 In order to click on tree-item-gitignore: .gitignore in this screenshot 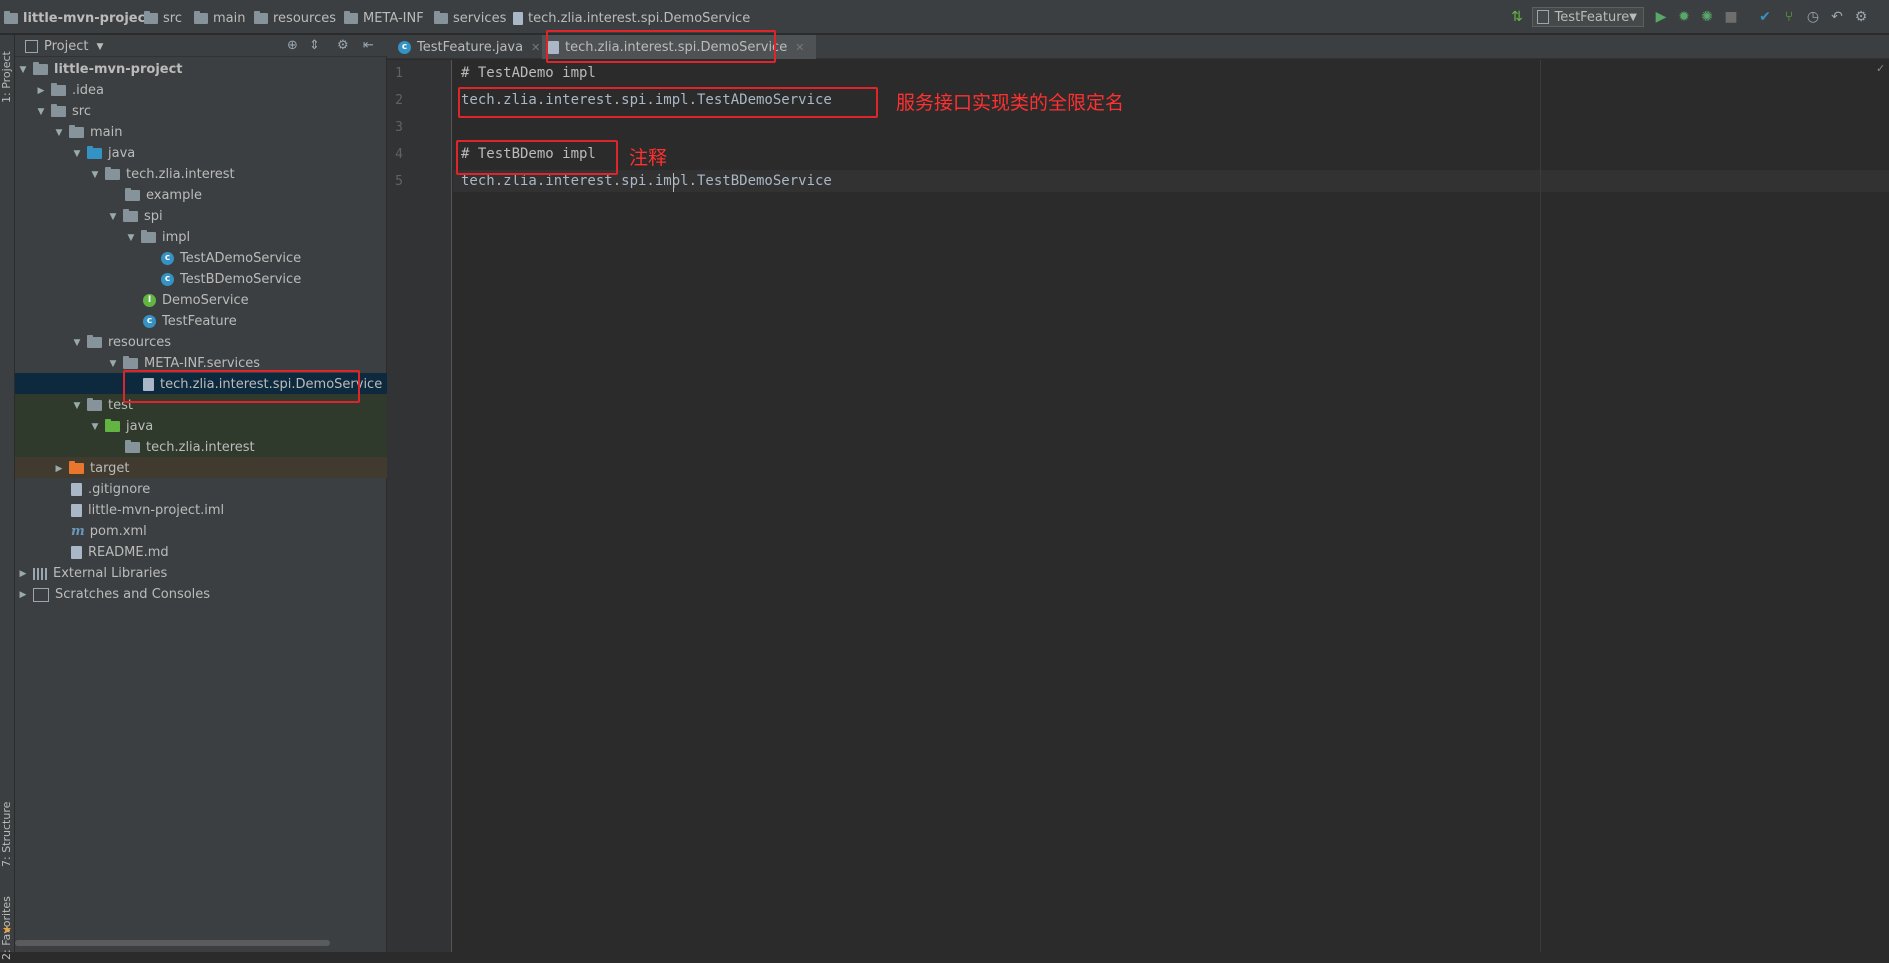, I will do `click(229, 489)`.